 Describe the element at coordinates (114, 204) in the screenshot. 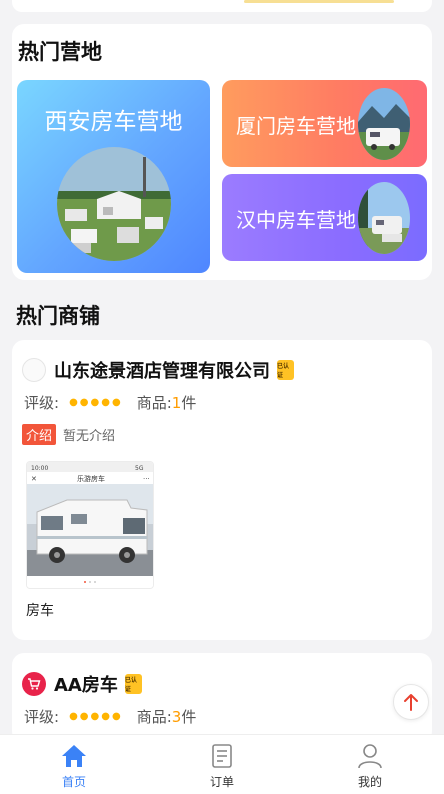

I see `camp-photo-xian` at that location.